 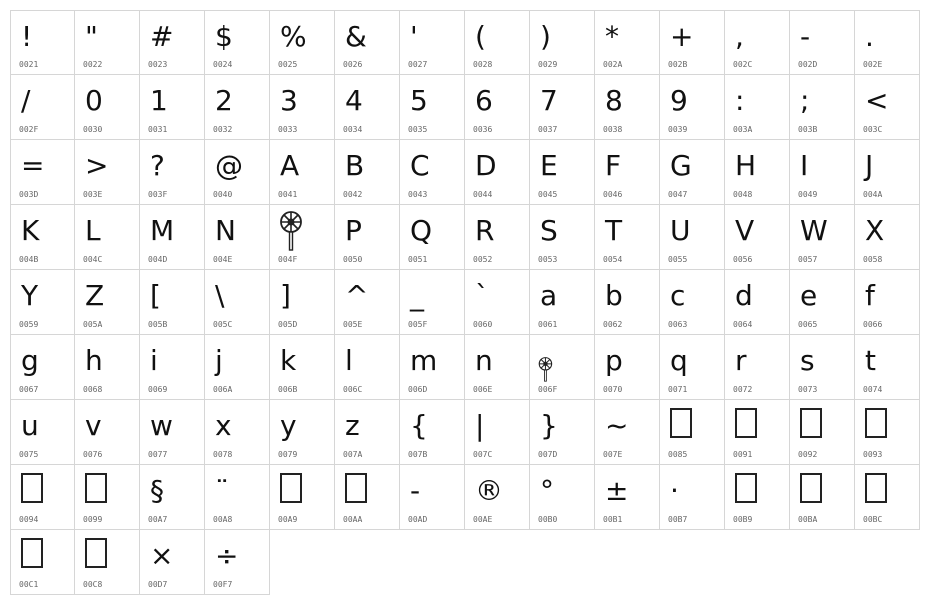 I want to click on glyph-cell: 00BA, so click(x=822, y=497).